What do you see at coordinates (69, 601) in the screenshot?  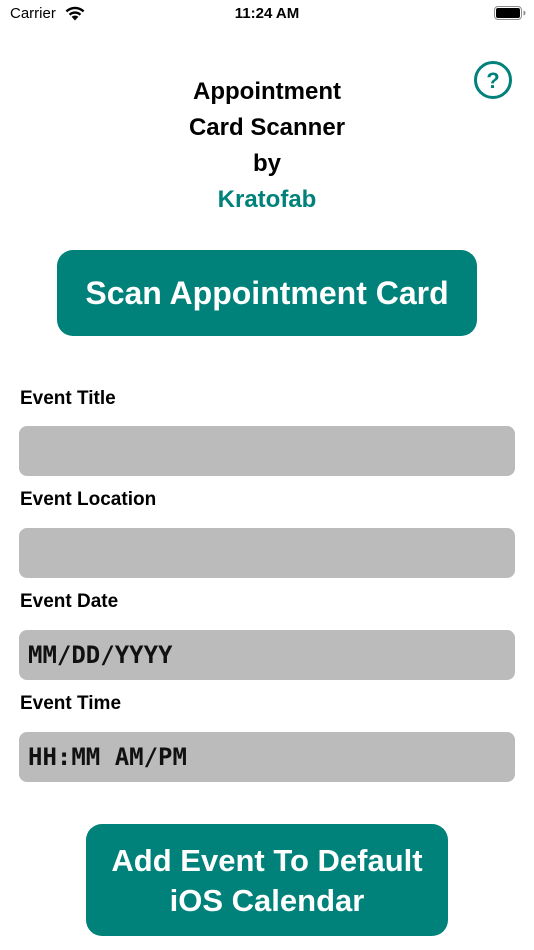 I see `event-date-label: Event Date` at bounding box center [69, 601].